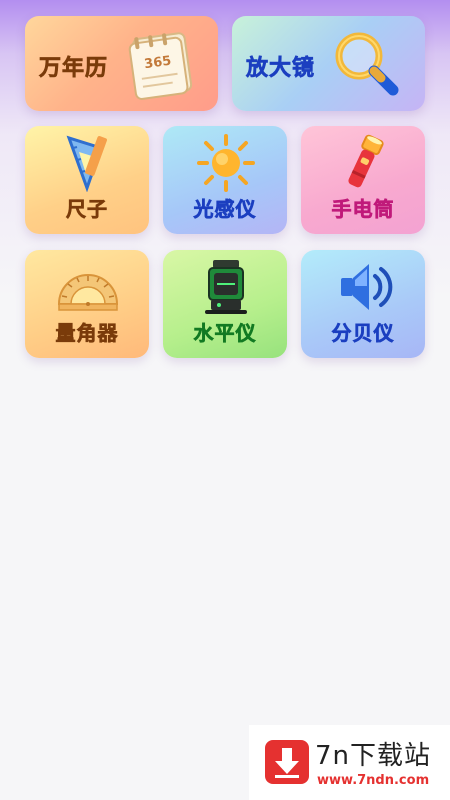  What do you see at coordinates (281, 69) in the screenshot?
I see `magnifier-label: 放大镜` at bounding box center [281, 69].